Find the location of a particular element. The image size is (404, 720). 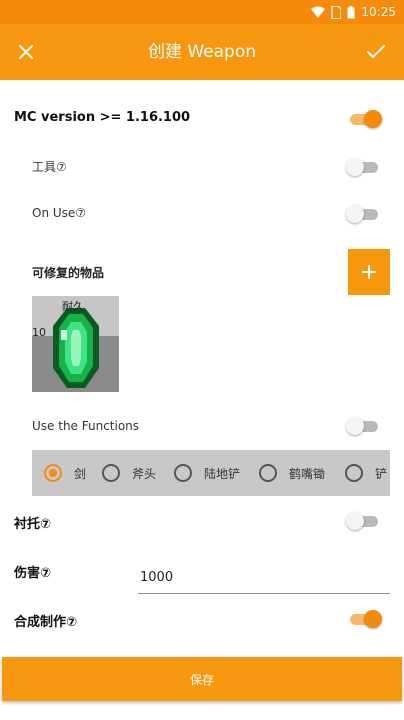

status-icons: 10:25 is located at coordinates (353, 12).